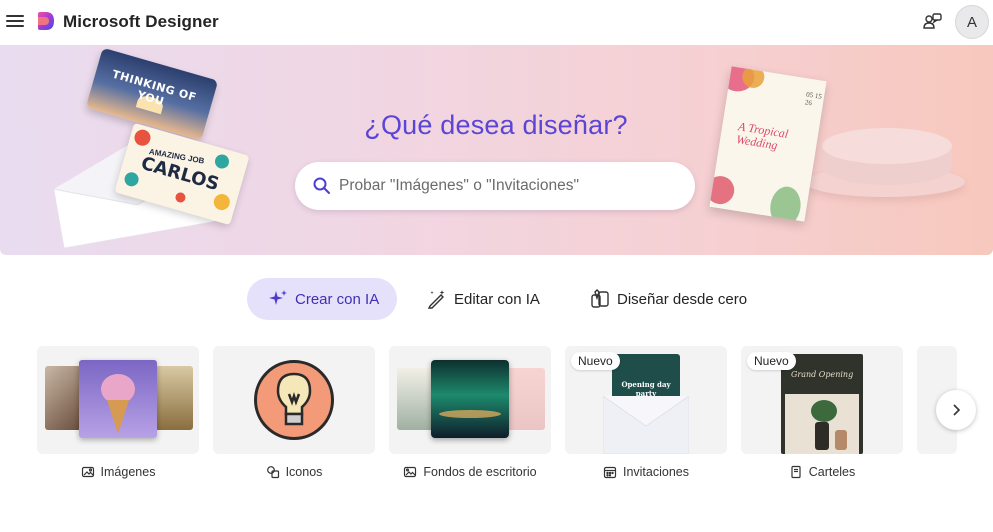 Image resolution: width=993 pixels, height=532 pixels. What do you see at coordinates (682, 299) in the screenshot?
I see `design-from-scratch-label: Diseñar desde cero` at bounding box center [682, 299].